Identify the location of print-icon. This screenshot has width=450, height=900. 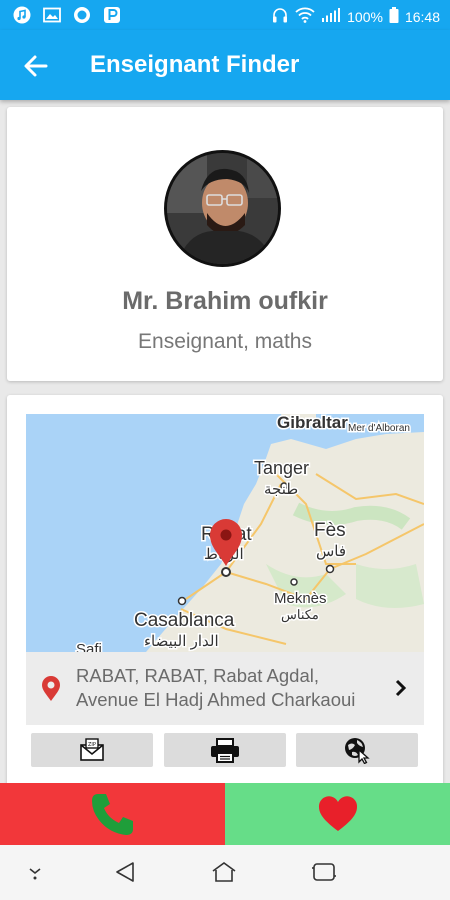
(225, 750).